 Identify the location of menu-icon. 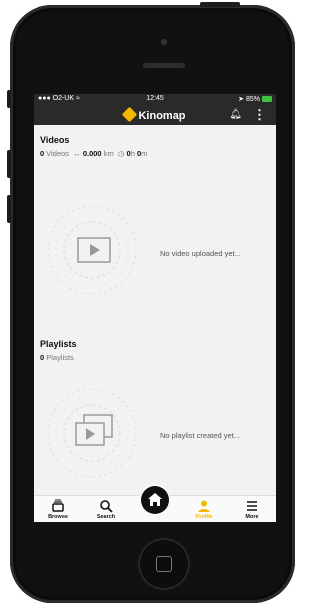
(252, 506).